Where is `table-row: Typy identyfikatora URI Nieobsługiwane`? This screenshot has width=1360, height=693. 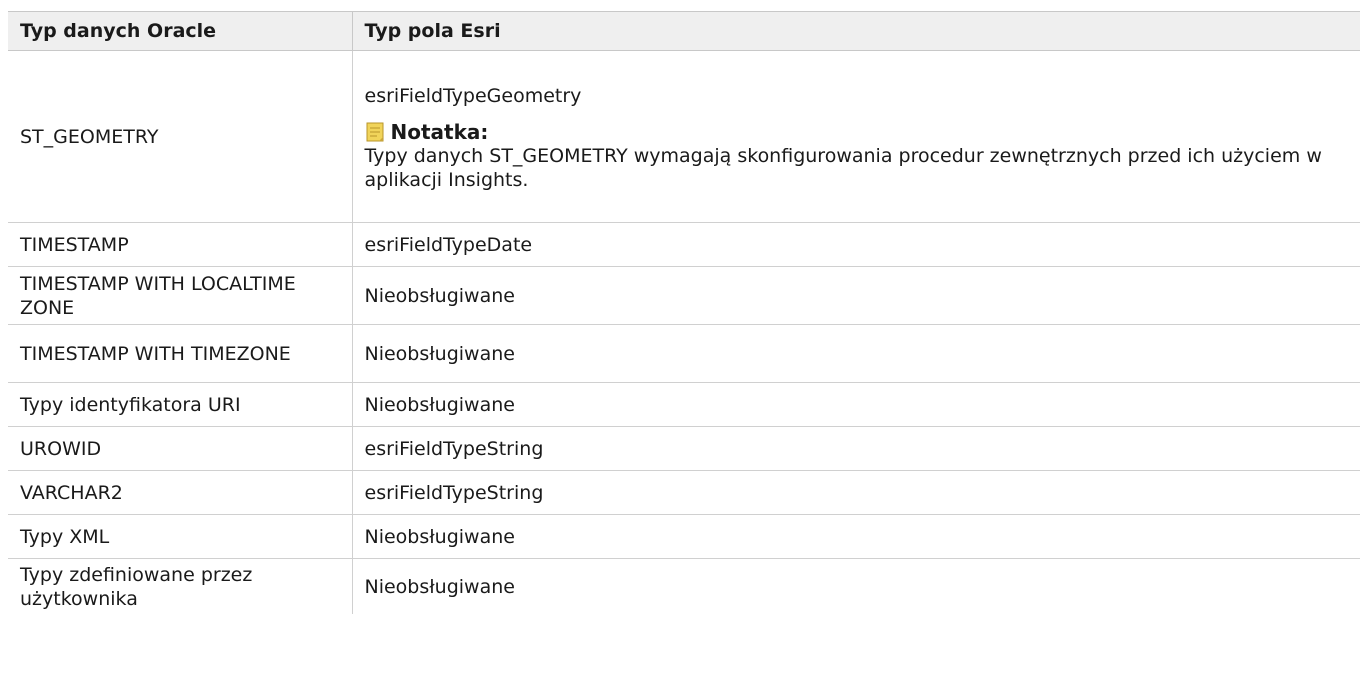 table-row: Typy identyfikatora URI Nieobsługiwane is located at coordinates (684, 404).